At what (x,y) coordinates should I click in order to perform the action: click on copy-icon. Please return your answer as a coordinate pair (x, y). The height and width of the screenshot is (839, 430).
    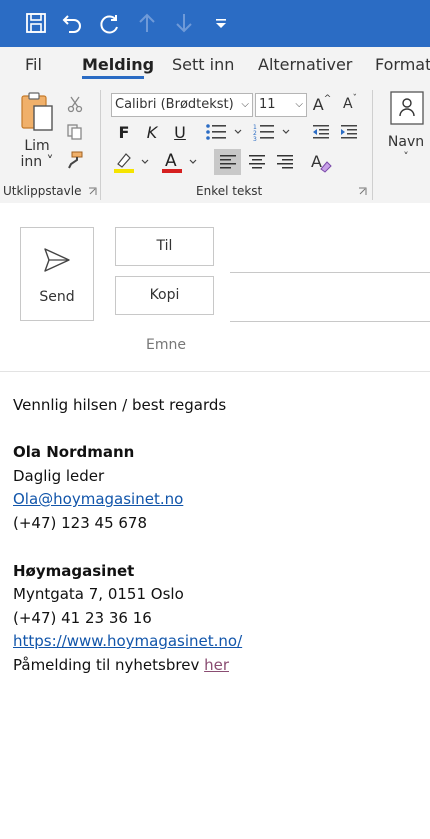
    Looking at the image, I should click on (75, 132).